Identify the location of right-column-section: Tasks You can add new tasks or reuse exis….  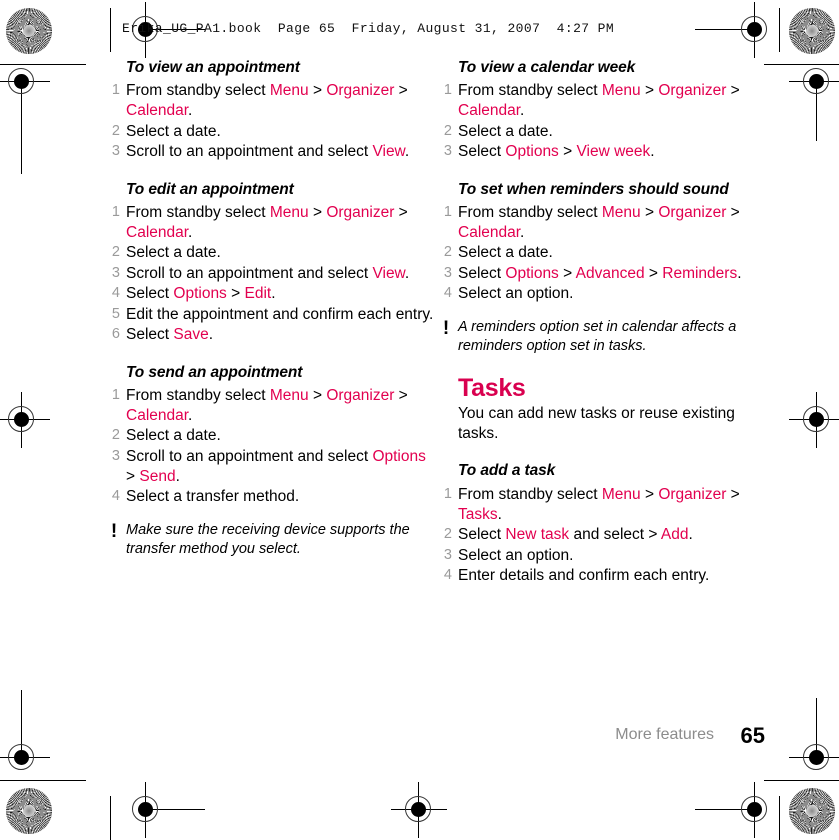
(605, 401).